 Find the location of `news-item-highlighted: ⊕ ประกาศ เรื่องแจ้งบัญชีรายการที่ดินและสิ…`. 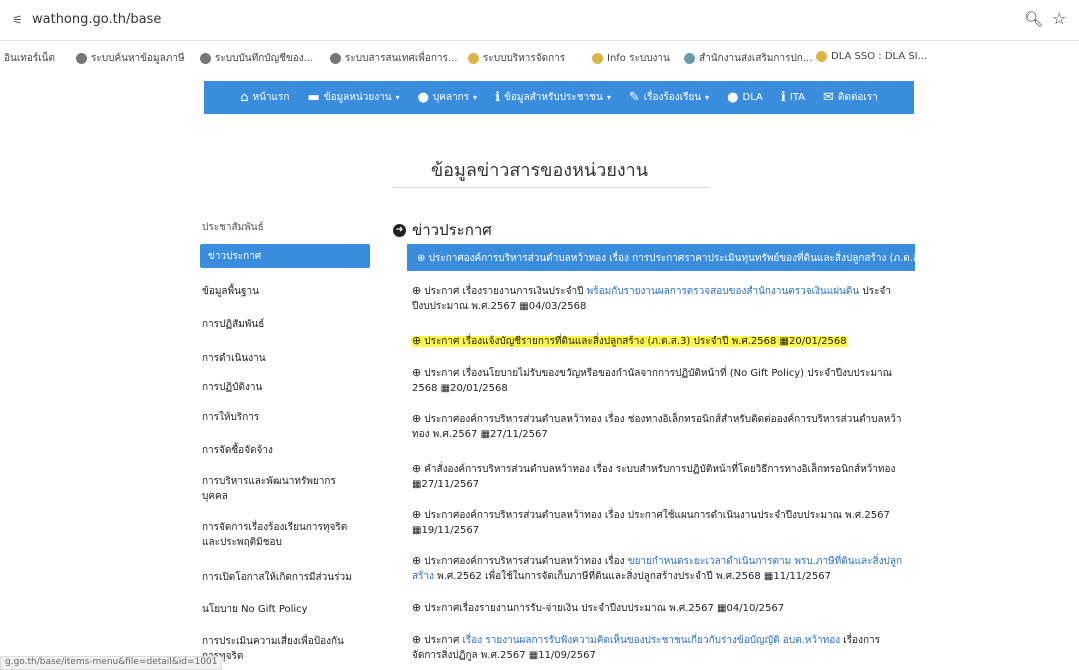

news-item-highlighted: ⊕ ประกาศ เรื่องแจ้งบัญชีรายการที่ดินและสิ… is located at coordinates (659, 341).